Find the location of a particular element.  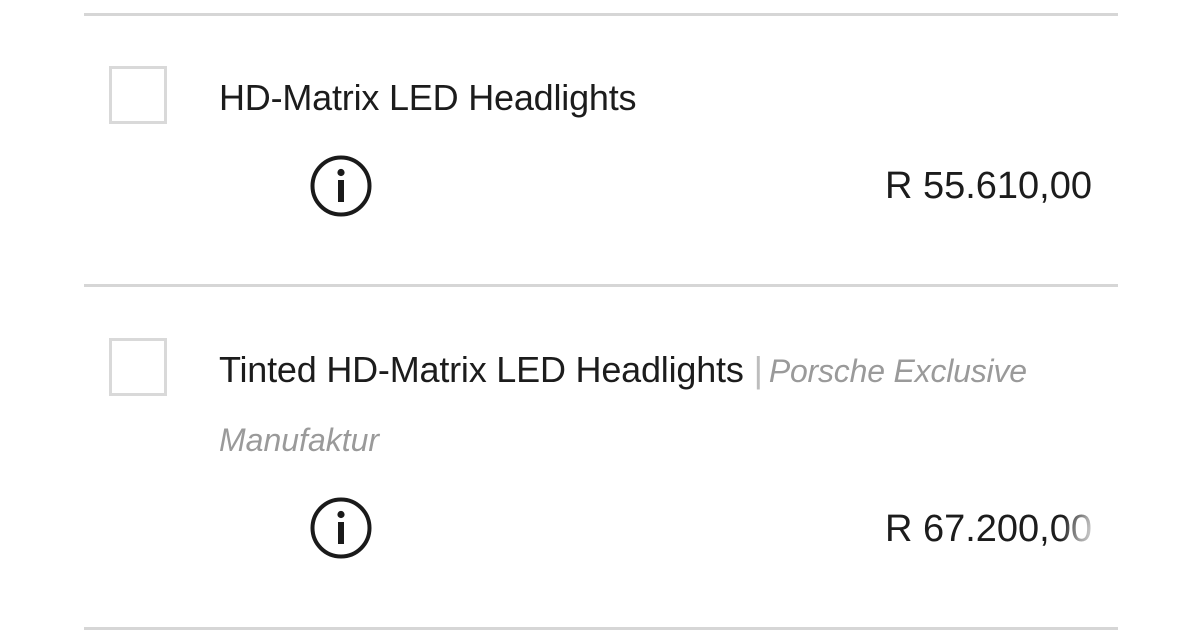

option-title: Tinted HD-Matrix LED Headlights is located at coordinates (481, 369).